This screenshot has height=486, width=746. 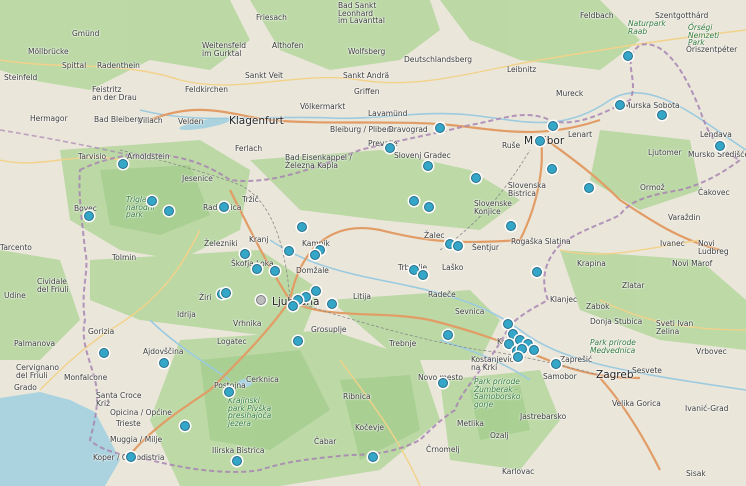 I want to click on map-marker-m8, so click(x=390, y=148).